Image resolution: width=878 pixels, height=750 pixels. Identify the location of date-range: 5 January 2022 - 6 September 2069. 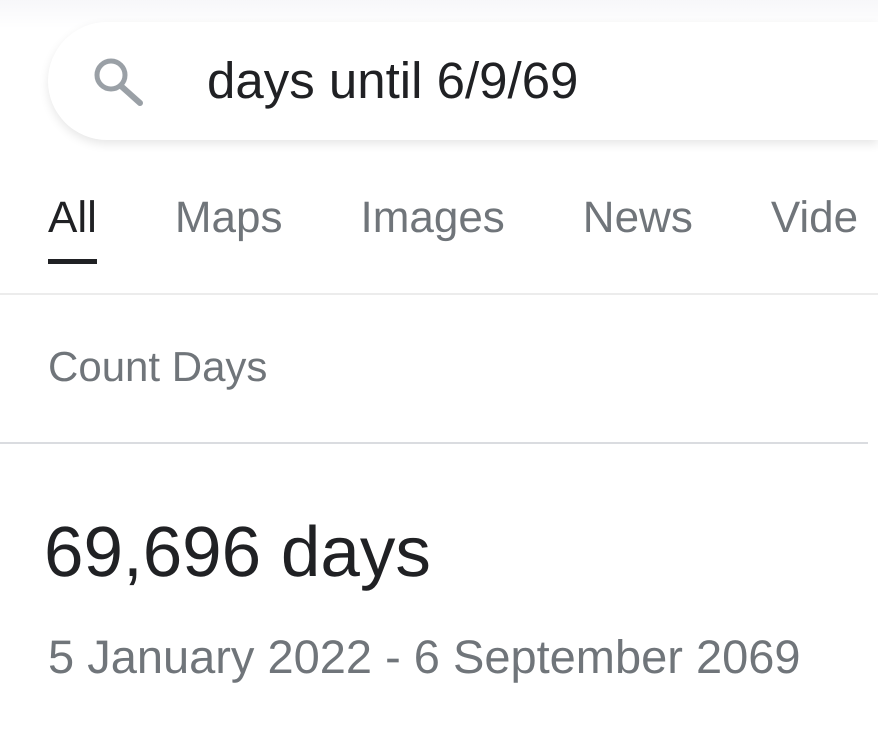
(424, 657).